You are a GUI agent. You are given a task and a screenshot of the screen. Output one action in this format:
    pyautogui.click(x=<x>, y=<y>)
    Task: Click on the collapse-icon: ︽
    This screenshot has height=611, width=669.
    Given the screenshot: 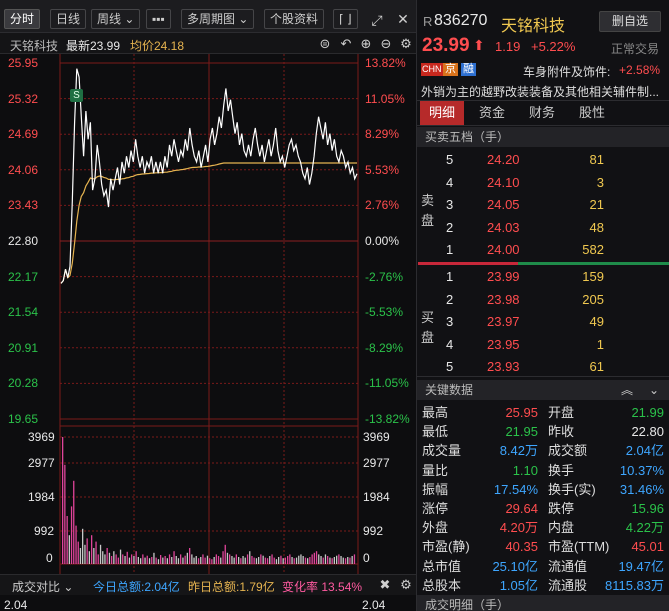 What is the action you would take?
    pyautogui.click(x=627, y=390)
    